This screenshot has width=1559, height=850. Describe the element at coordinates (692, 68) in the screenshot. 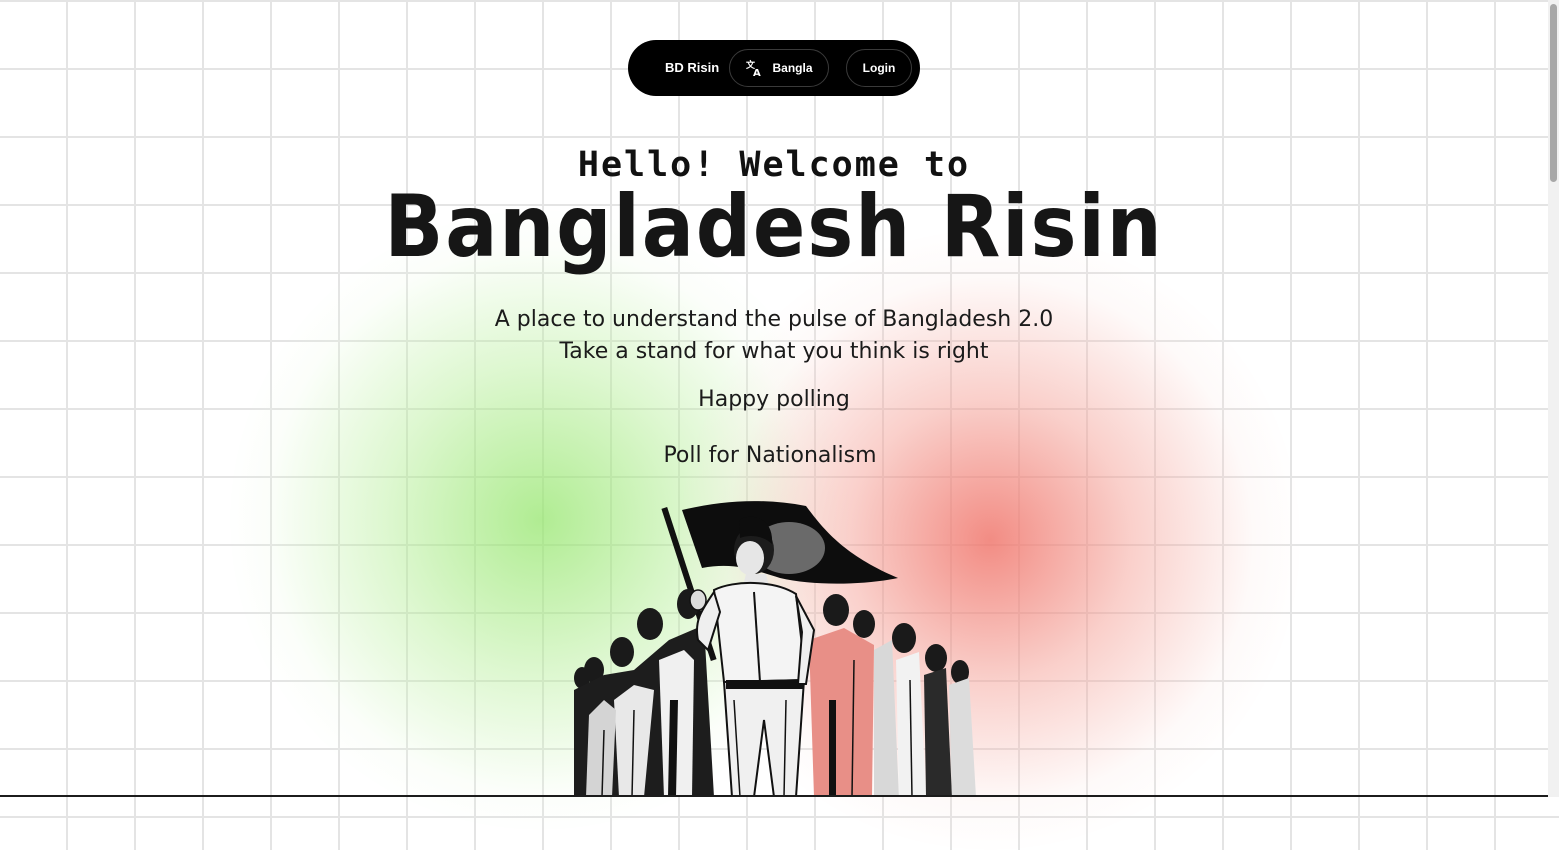

I see `brand-link: BD Risin` at that location.